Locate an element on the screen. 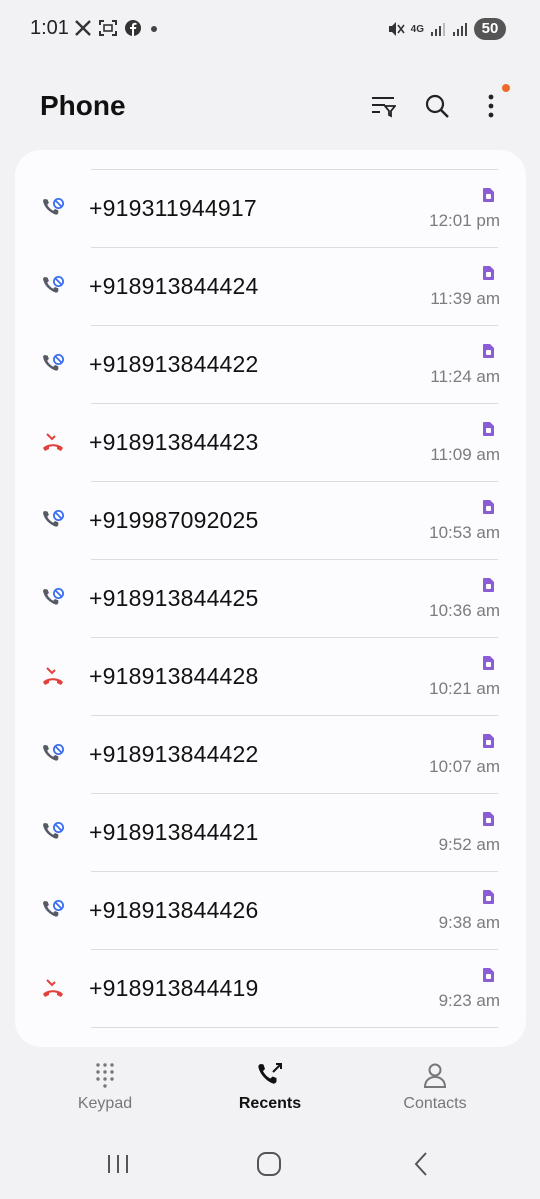 This screenshot has width=540, height=1199. home-icon is located at coordinates (269, 1164).